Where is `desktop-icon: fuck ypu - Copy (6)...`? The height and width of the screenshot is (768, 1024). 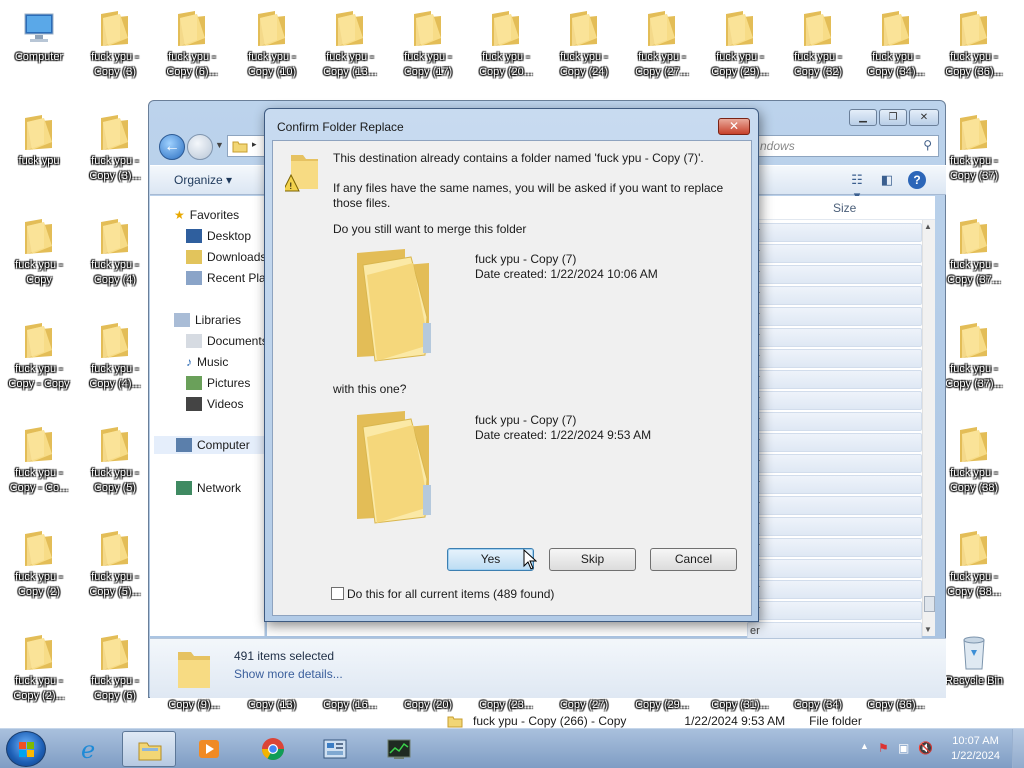 desktop-icon: fuck ypu - Copy (6)... is located at coordinates (192, 44).